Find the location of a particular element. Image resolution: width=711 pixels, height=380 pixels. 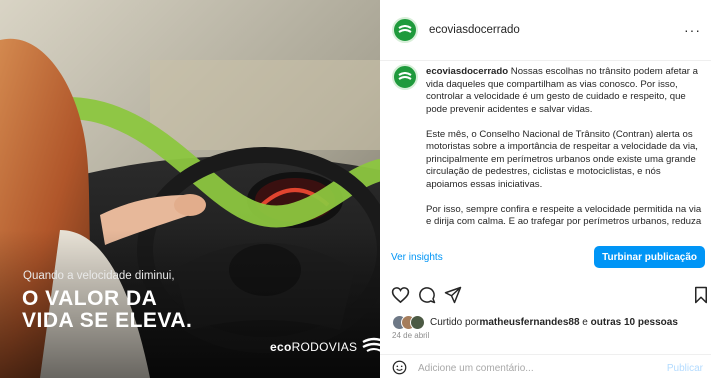

logo-wordmark: ecoRODOVIAS is located at coordinates (313, 347).